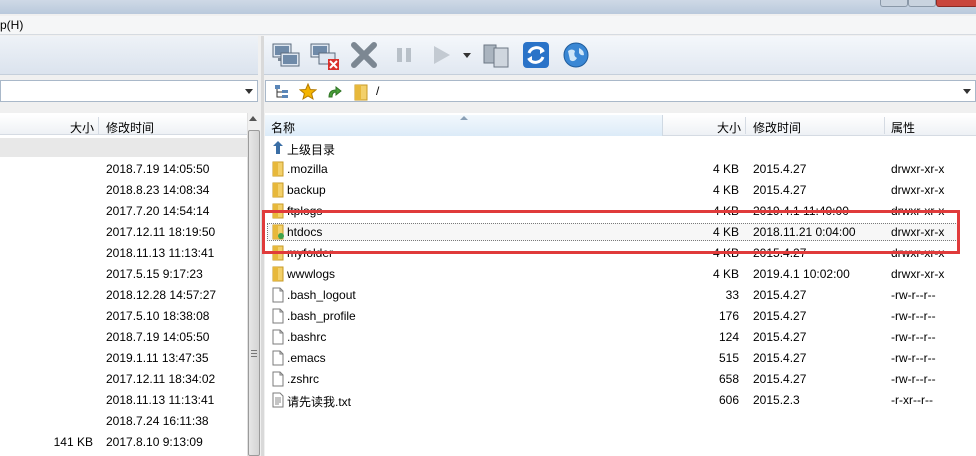 The height and width of the screenshot is (456, 976). I want to click on remote-path-text: /, so click(378, 91).